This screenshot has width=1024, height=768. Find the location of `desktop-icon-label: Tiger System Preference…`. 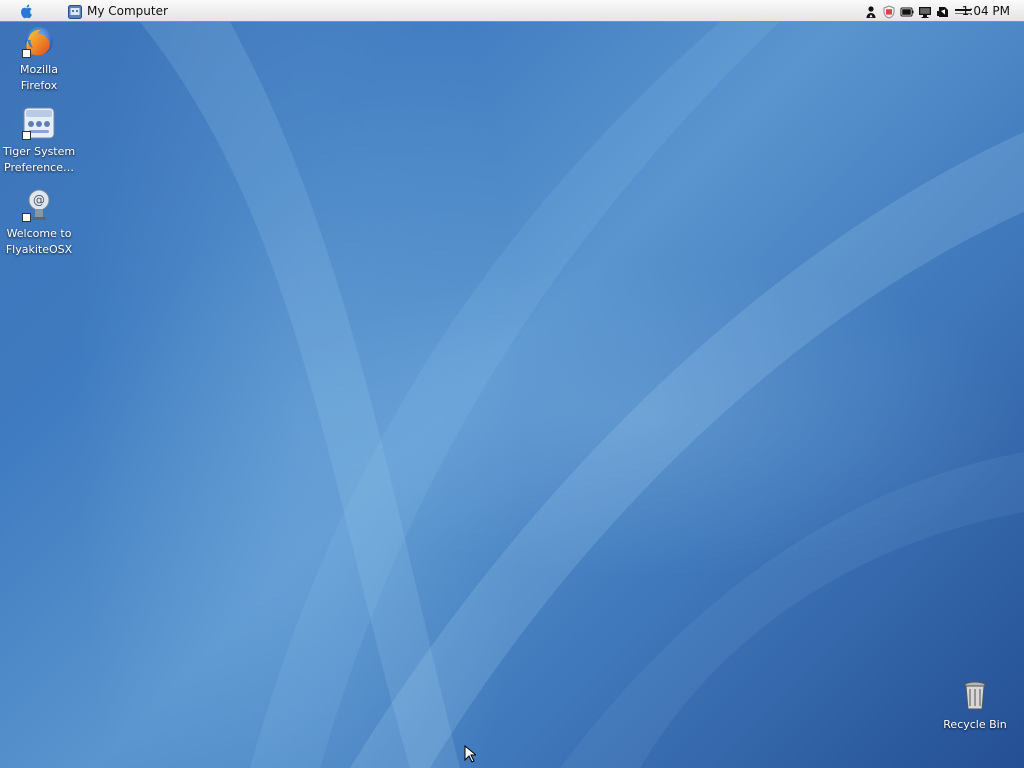

desktop-icon-label: Tiger System Preference… is located at coordinates (39, 159).